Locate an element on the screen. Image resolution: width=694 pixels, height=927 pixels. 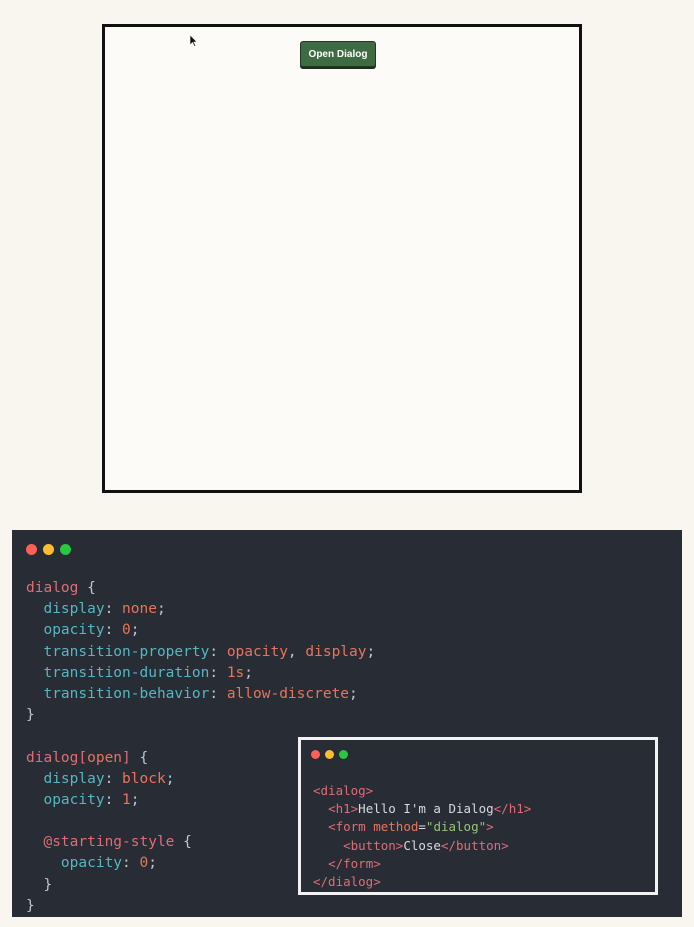
code-line: <form method="dialog"> is located at coordinates (422, 827).